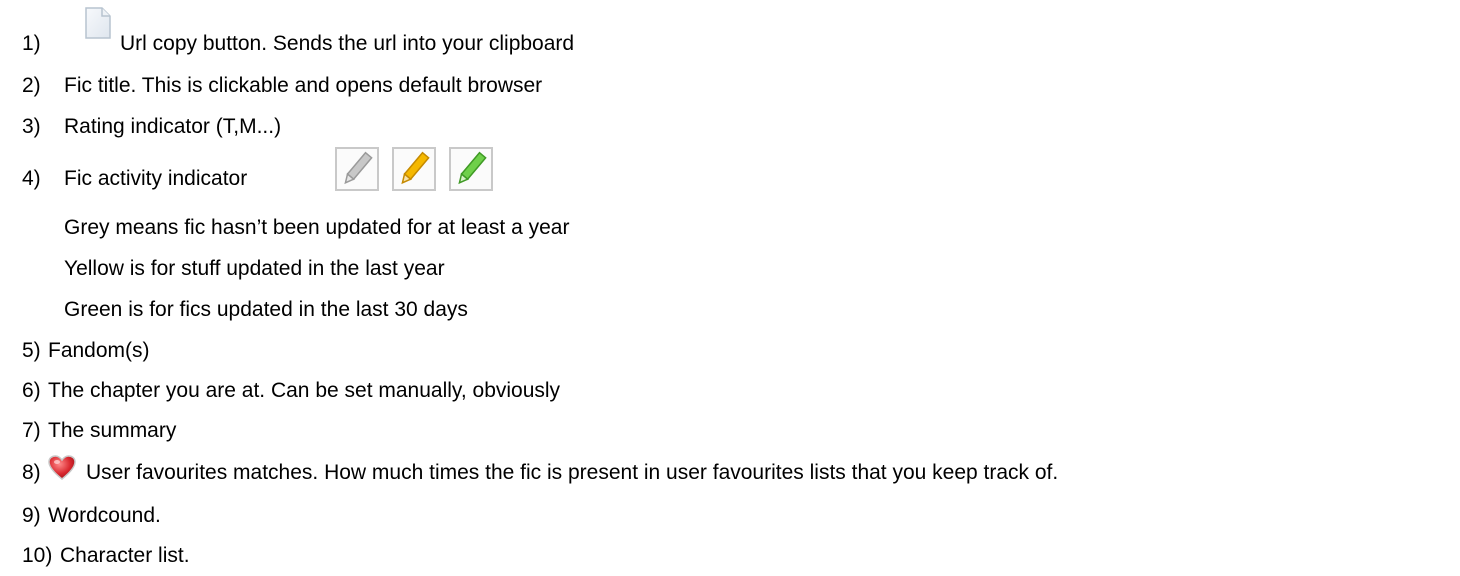 This screenshot has width=1460, height=576. Describe the element at coordinates (104, 515) in the screenshot. I see `item-text: Wordcound.` at that location.